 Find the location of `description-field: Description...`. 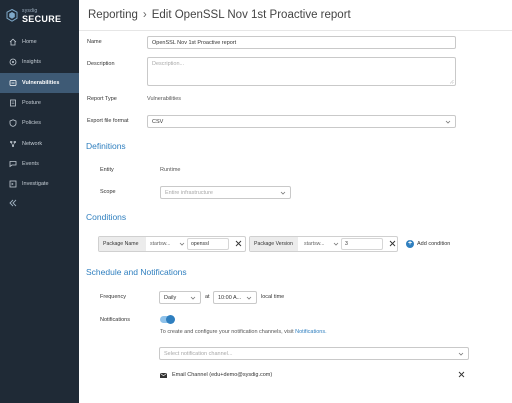

description-field: Description... is located at coordinates (301, 71).